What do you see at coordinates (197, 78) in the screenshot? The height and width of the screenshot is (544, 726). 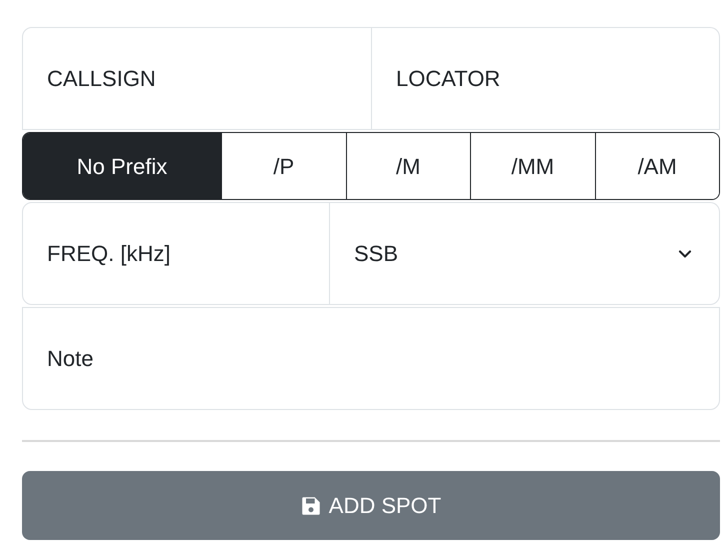 I see `callsign-field: CALLSIGN` at bounding box center [197, 78].